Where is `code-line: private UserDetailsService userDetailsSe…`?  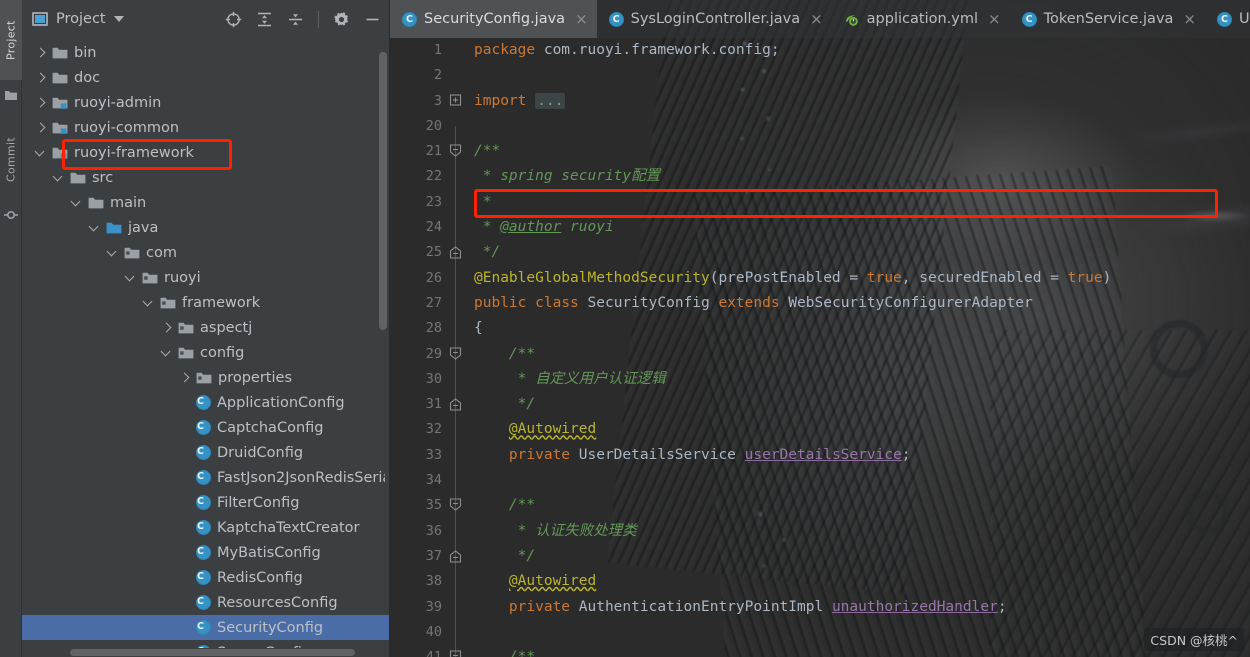 code-line: private UserDetailsService userDetailsSe… is located at coordinates (862, 455).